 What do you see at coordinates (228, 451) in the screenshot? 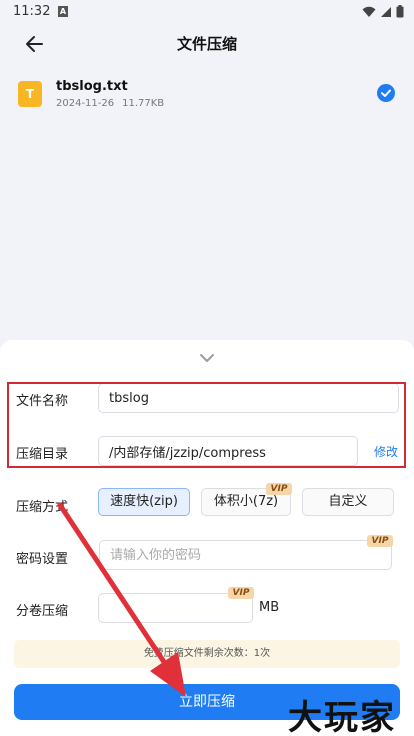
I see `directory-input` at bounding box center [228, 451].